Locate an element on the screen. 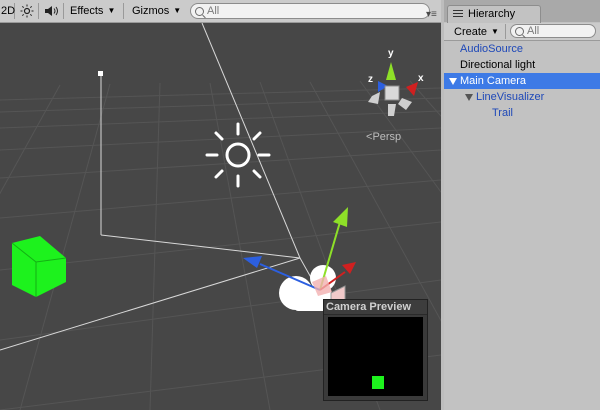  list-item-main-camera: Main Camera is located at coordinates (522, 81).